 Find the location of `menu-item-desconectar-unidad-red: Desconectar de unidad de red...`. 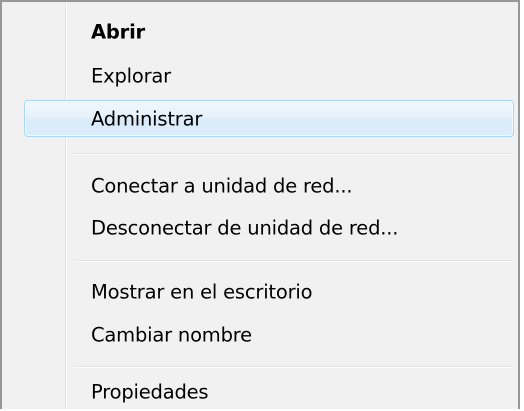

menu-item-desconectar-unidad-red: Desconectar de unidad de red... is located at coordinates (269, 228).